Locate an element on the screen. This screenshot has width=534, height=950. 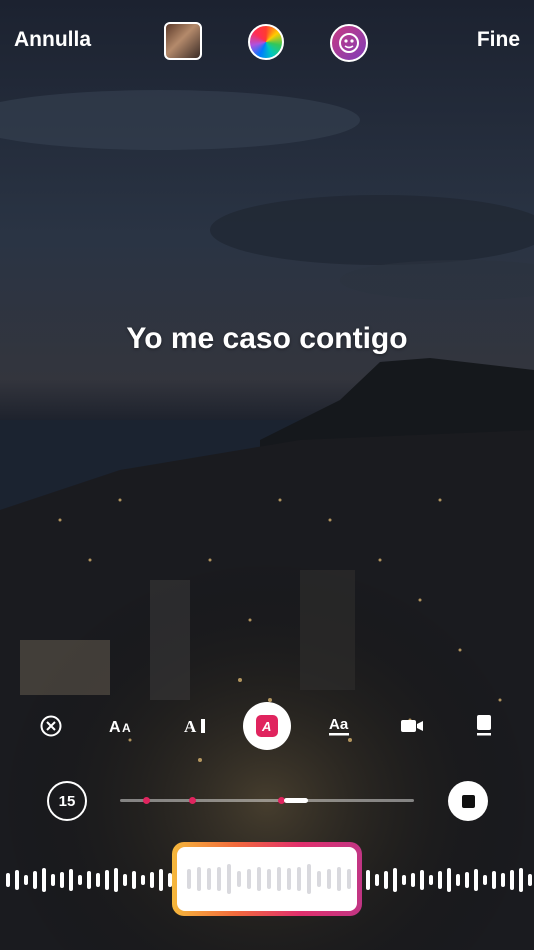
clip-waveform is located at coordinates (269, 879).